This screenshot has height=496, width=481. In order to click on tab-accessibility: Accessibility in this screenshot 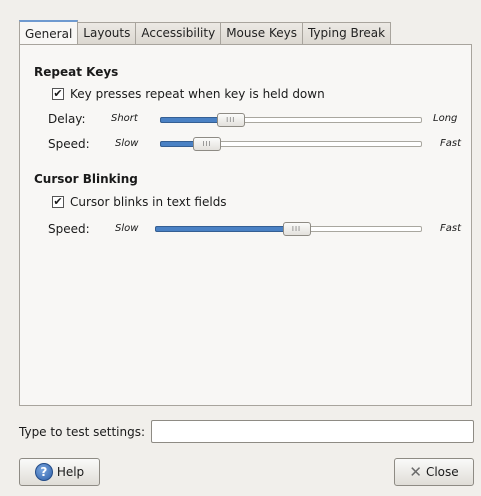, I will do `click(179, 33)`.